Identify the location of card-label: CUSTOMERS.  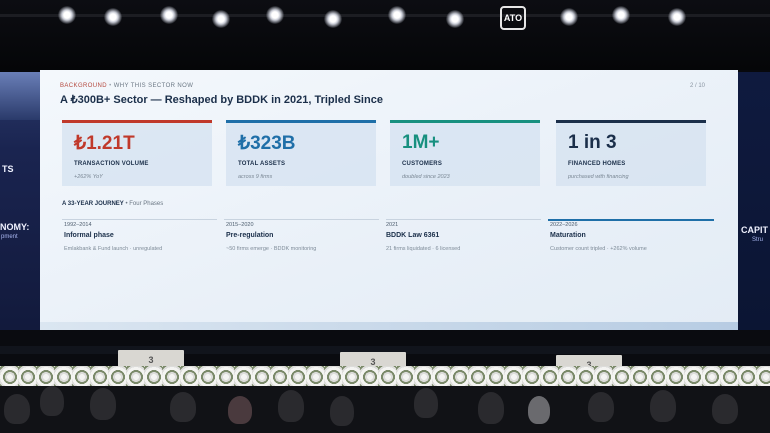
(422, 164).